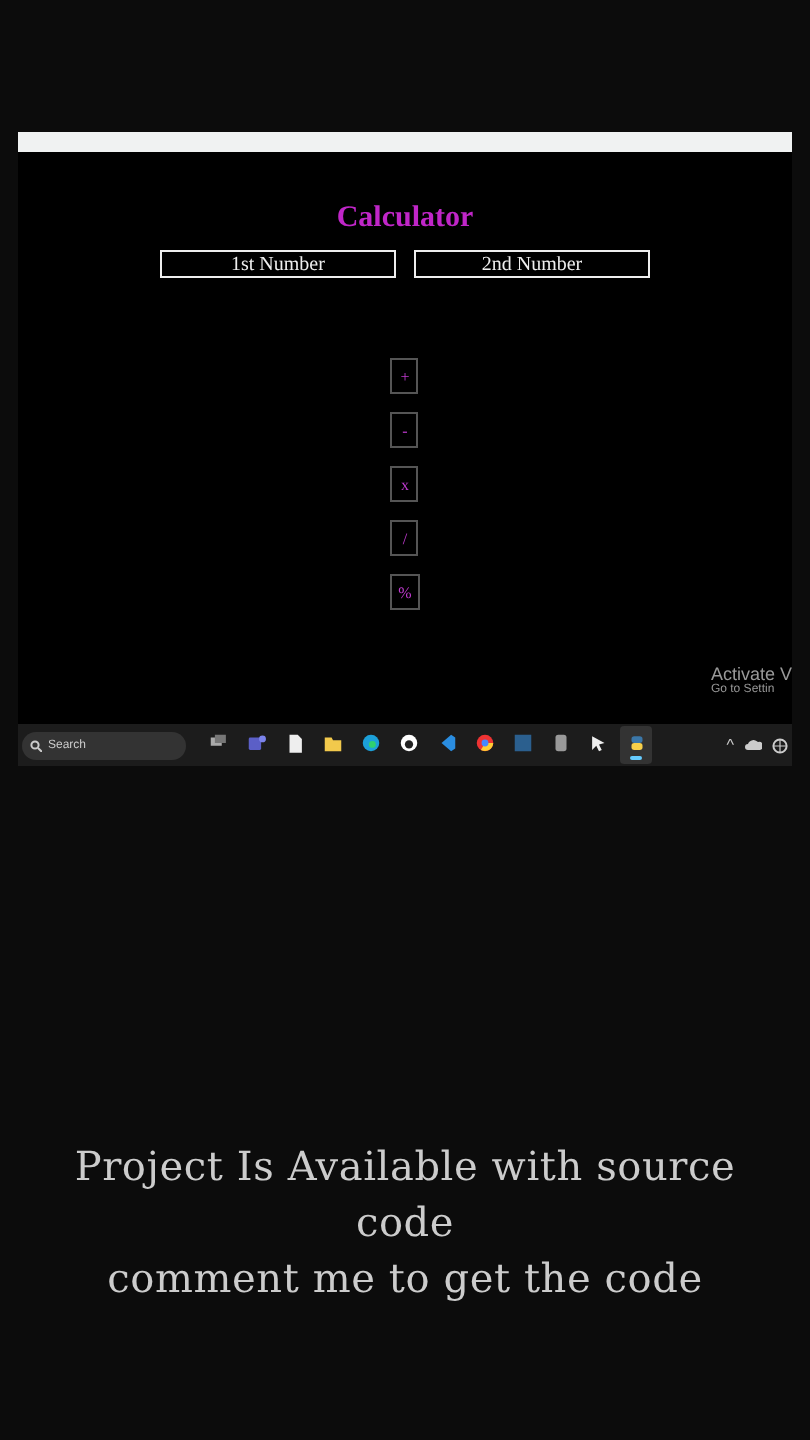  What do you see at coordinates (636, 745) in the screenshot?
I see `taskbar-app` at bounding box center [636, 745].